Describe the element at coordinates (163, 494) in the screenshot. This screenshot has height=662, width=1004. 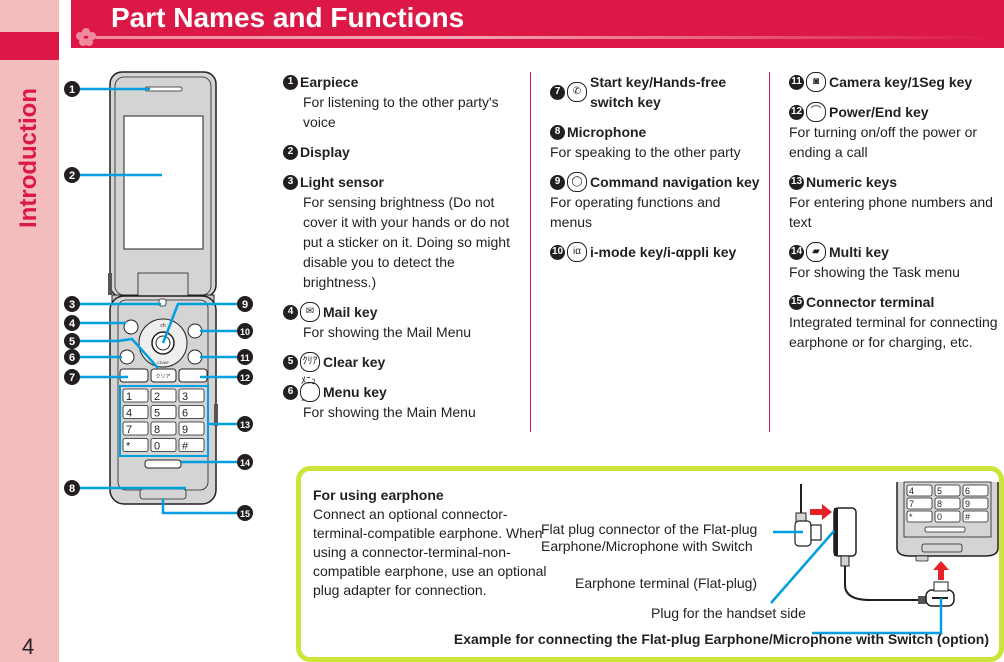
I see `connector-terminal` at that location.